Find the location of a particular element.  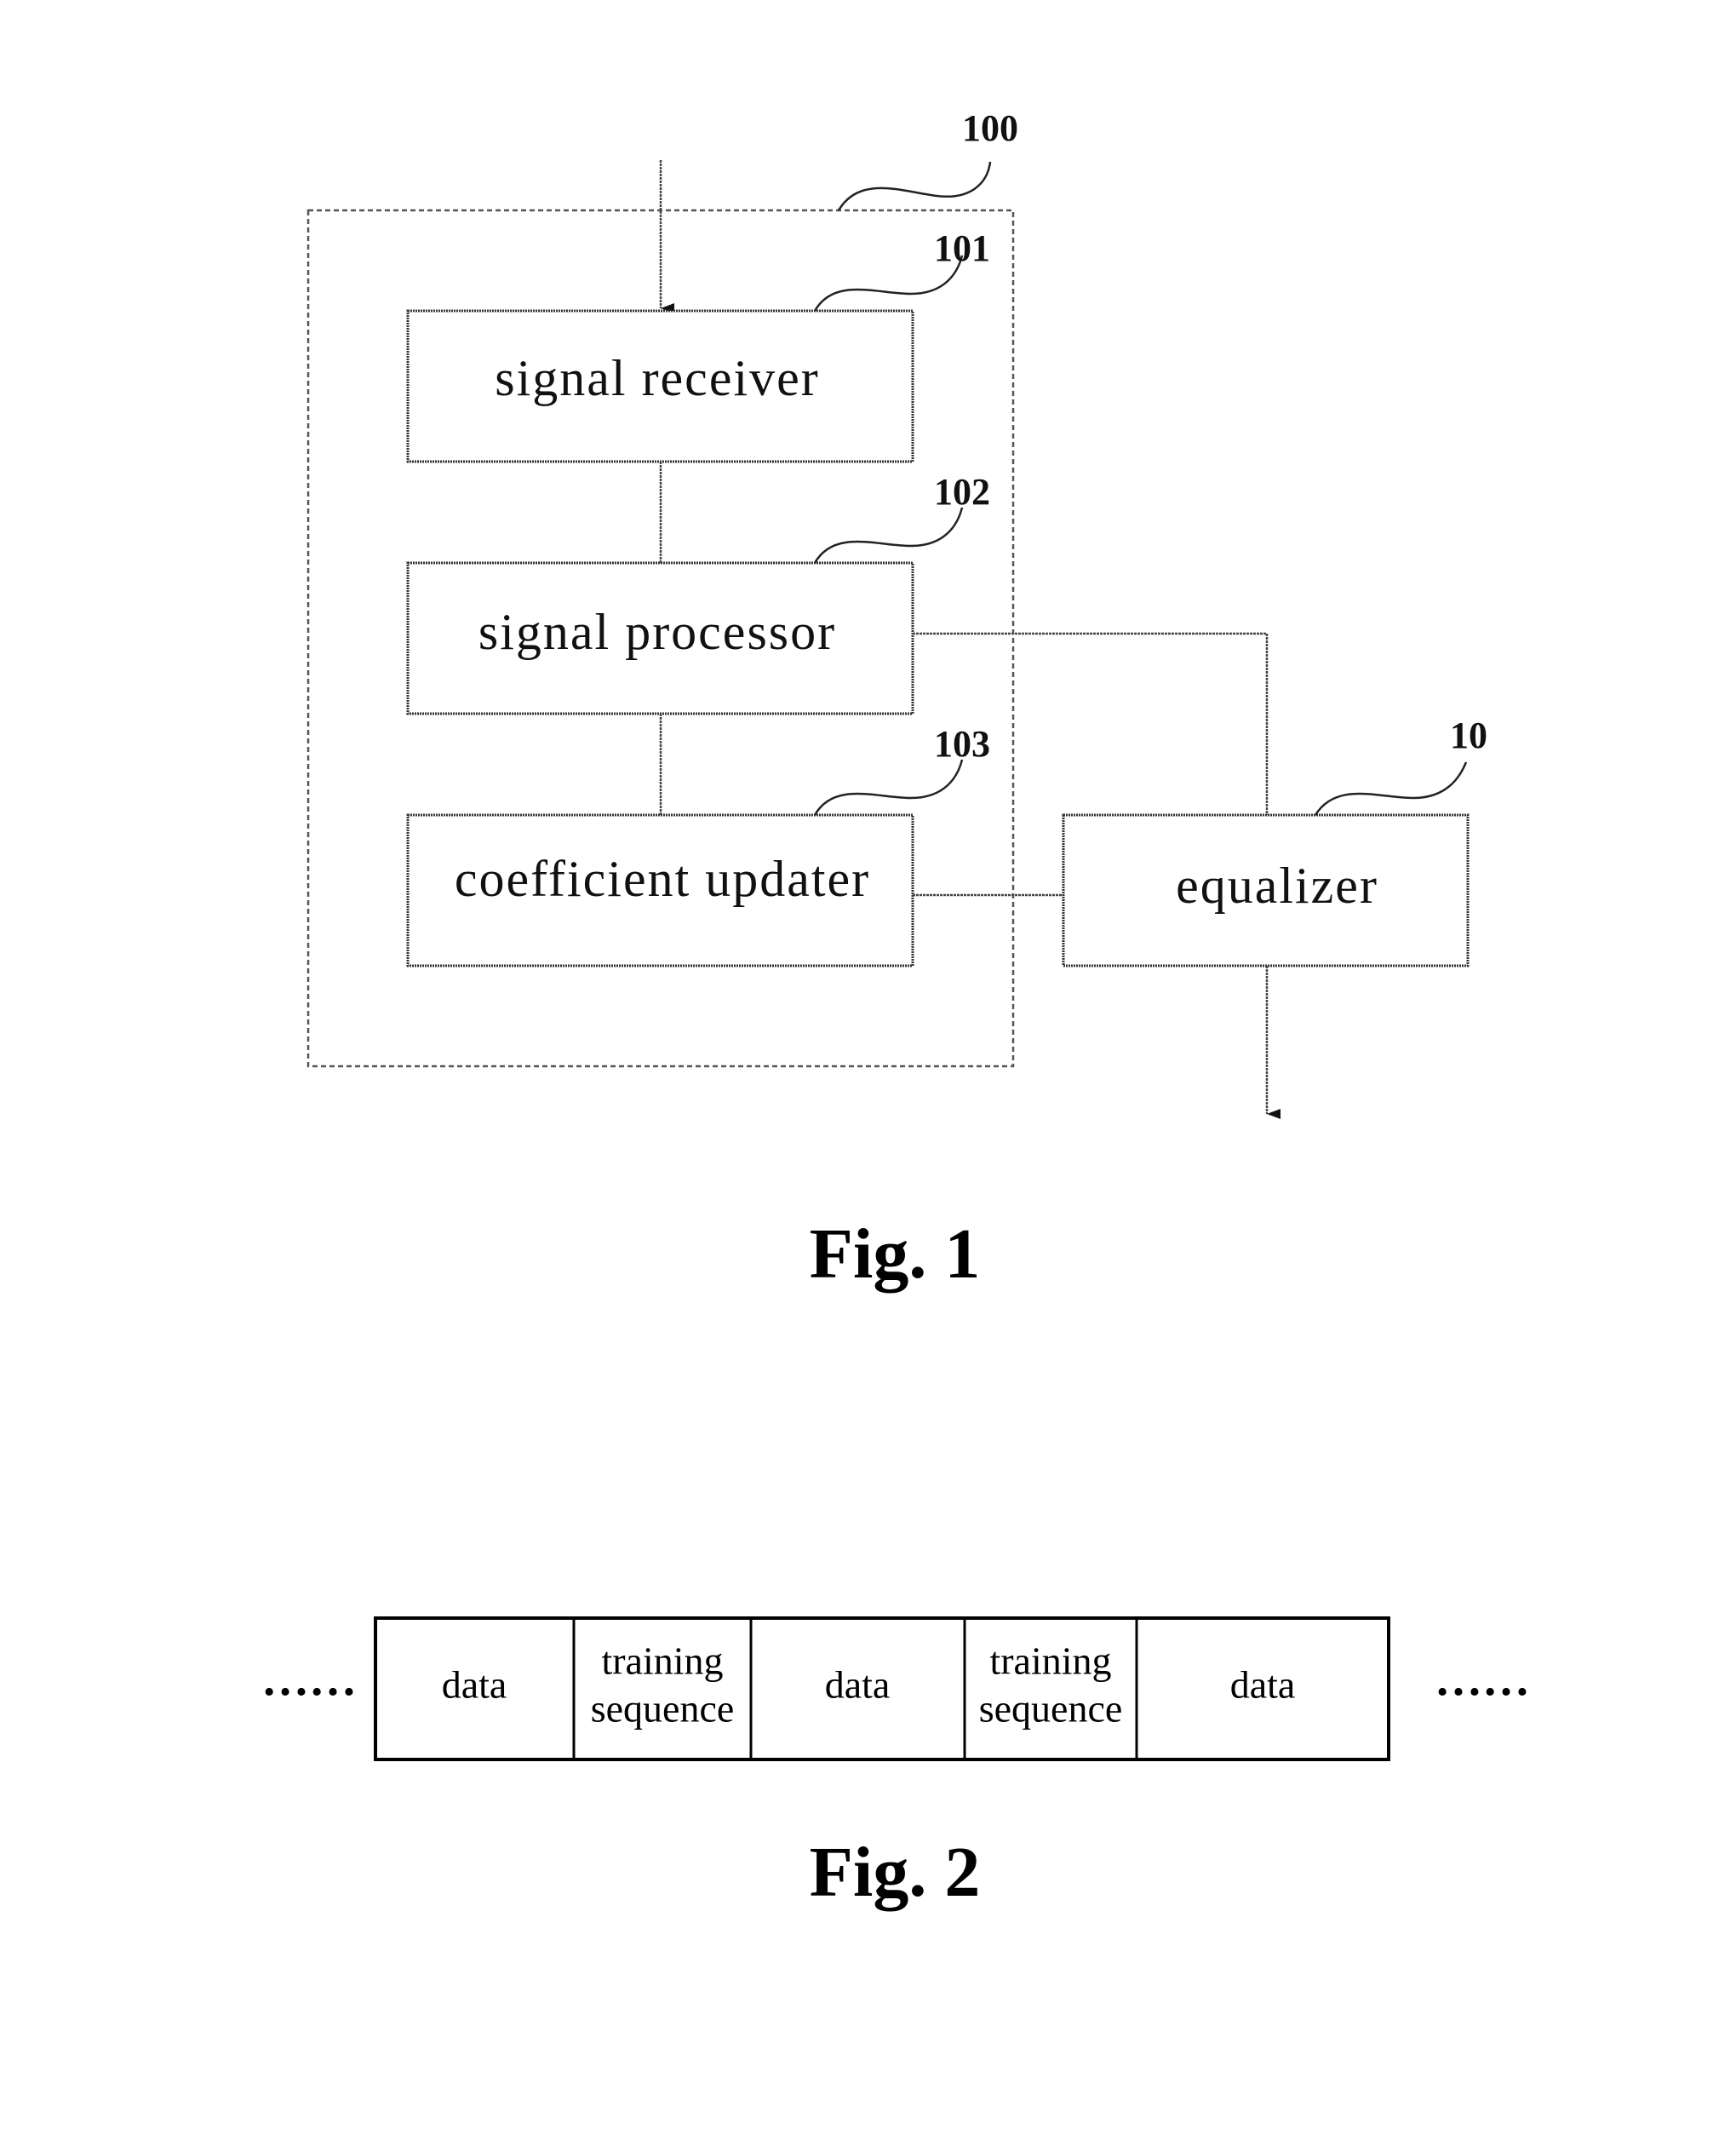

figure-1-caption: Fig. 1 is located at coordinates (895, 1254).